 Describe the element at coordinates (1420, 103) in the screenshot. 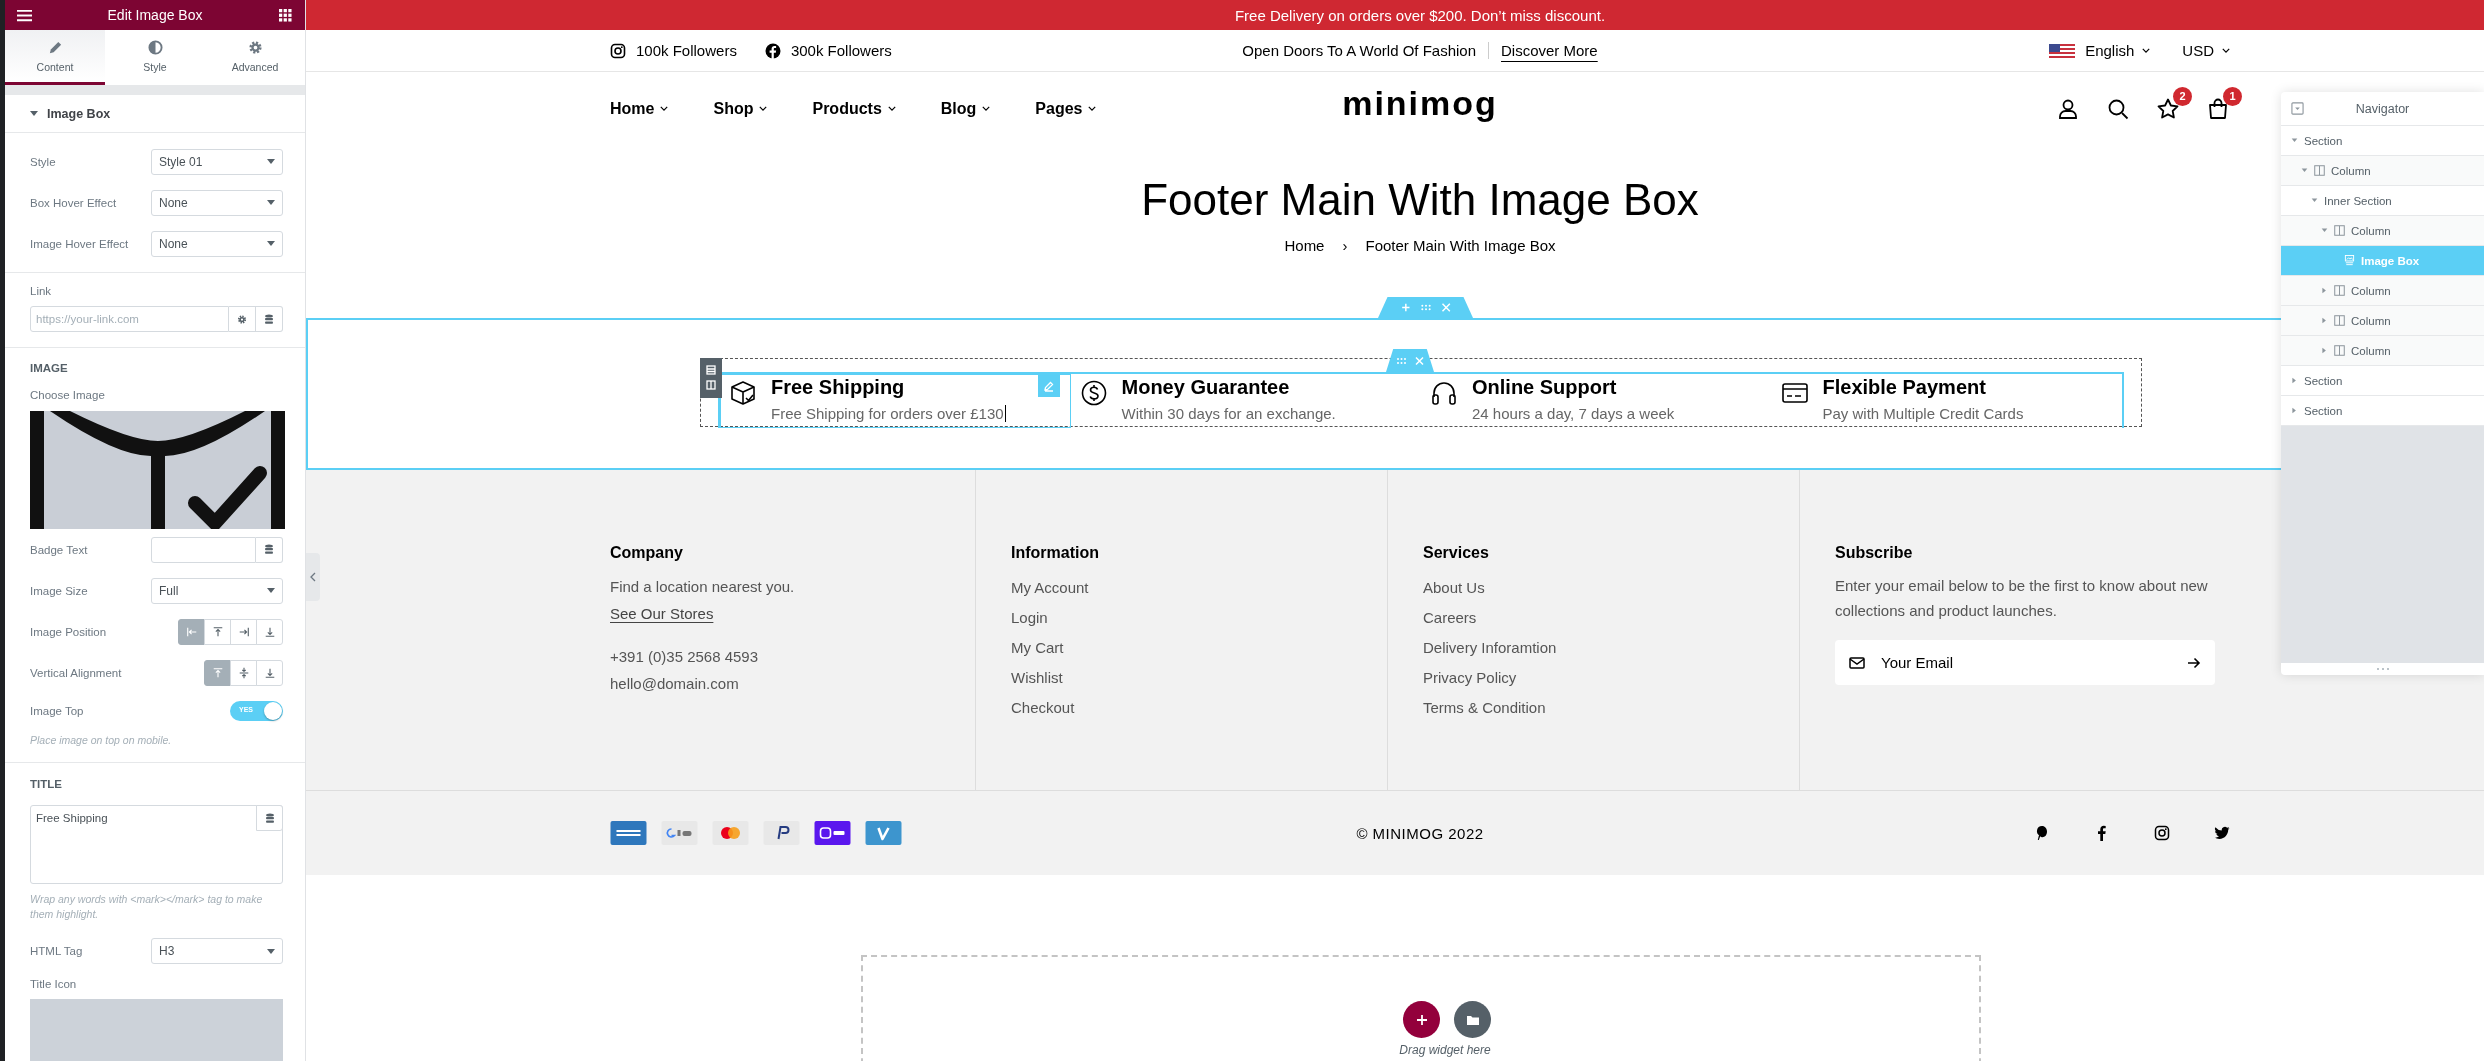

I see `logo: minimog` at that location.